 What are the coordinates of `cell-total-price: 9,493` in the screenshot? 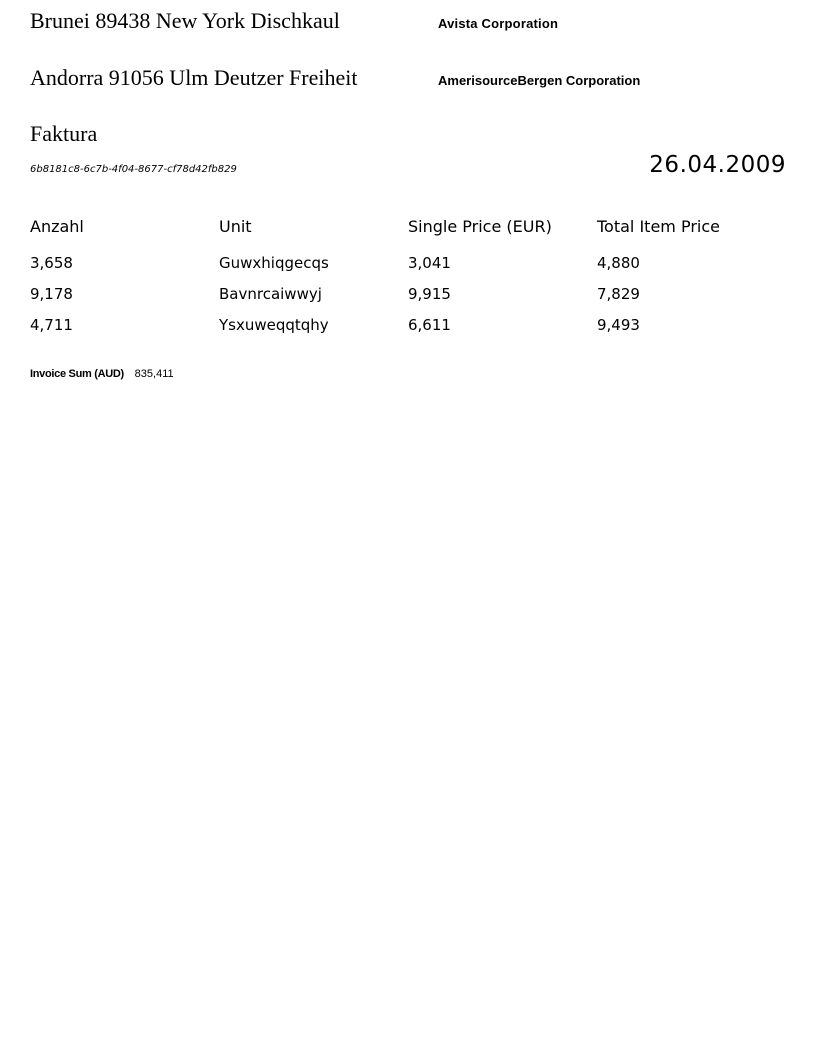 It's located at (618, 324).